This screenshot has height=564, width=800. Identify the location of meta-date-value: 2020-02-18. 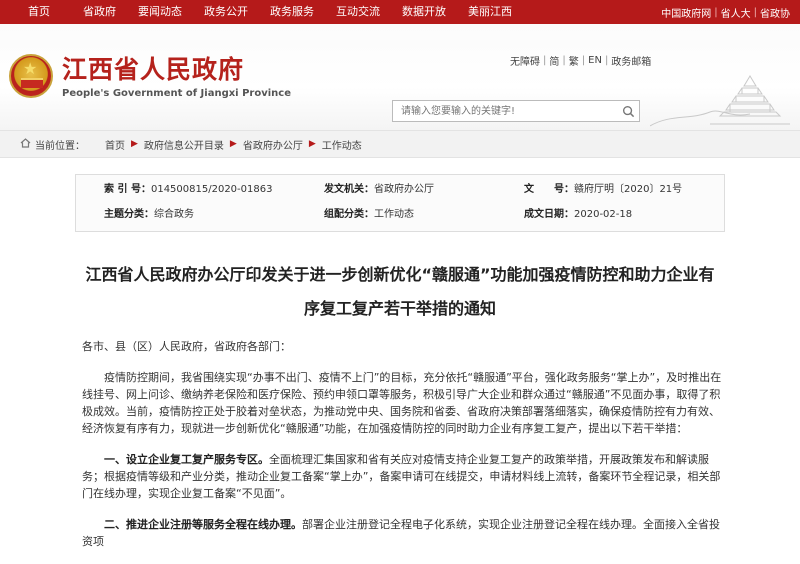
(603, 214).